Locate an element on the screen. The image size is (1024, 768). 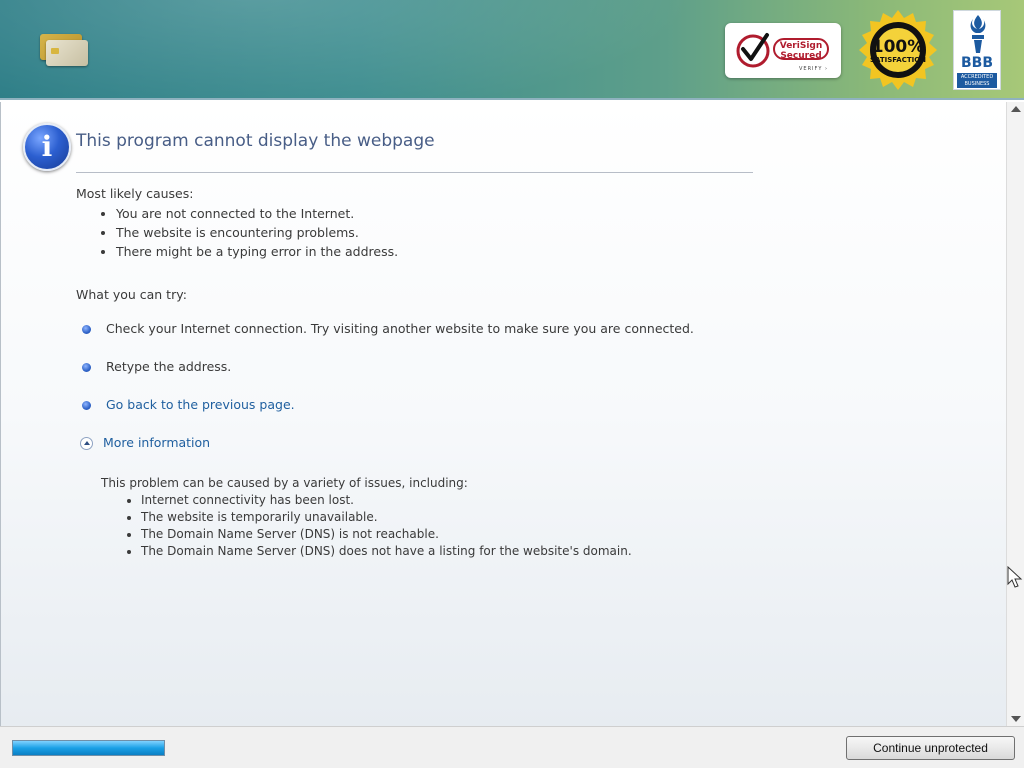
seal-percent: 100% is located at coordinates (898, 47).